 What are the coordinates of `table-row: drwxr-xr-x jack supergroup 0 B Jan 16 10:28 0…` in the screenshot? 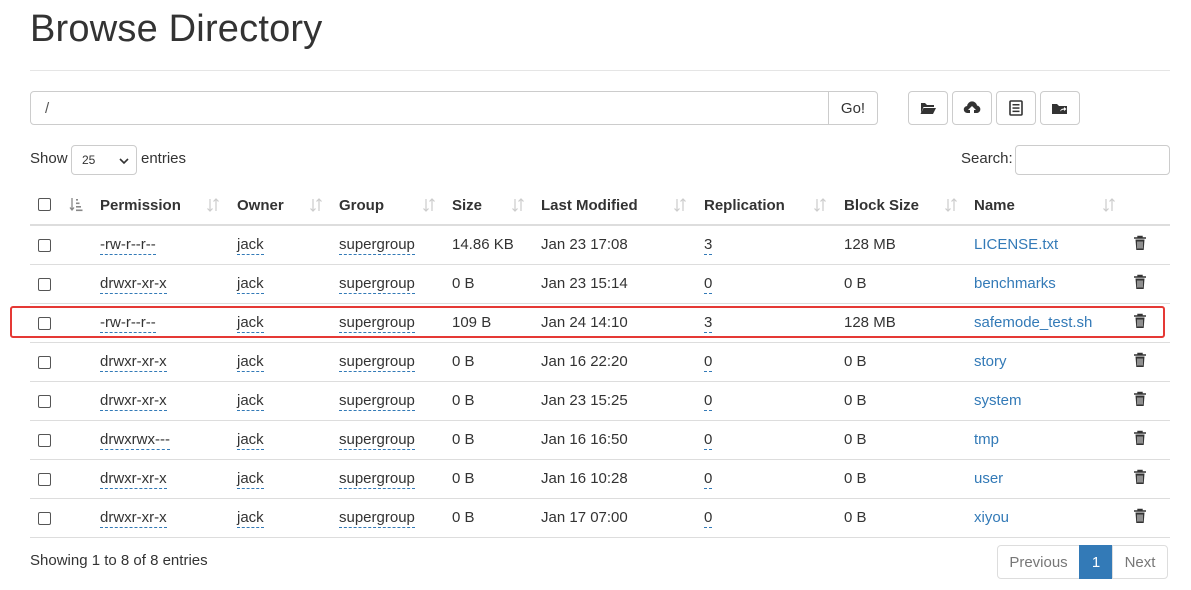 It's located at (600, 479).